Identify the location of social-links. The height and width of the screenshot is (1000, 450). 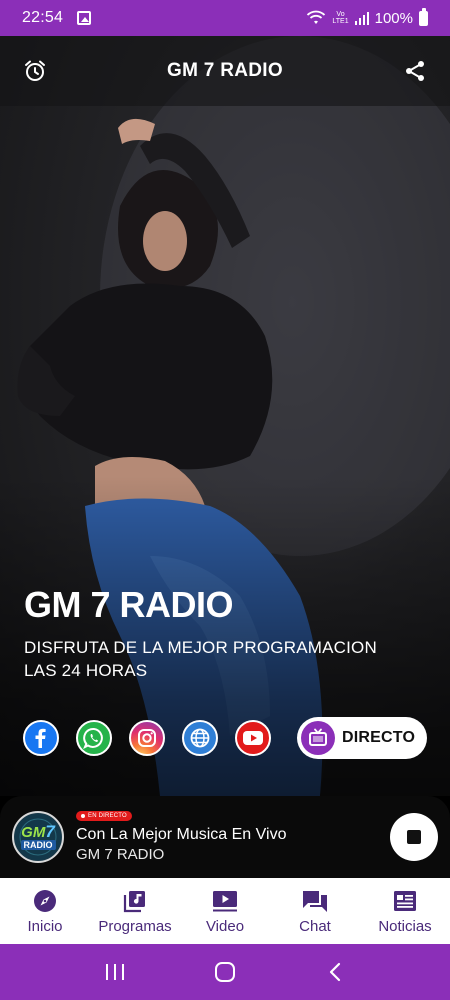
(147, 738).